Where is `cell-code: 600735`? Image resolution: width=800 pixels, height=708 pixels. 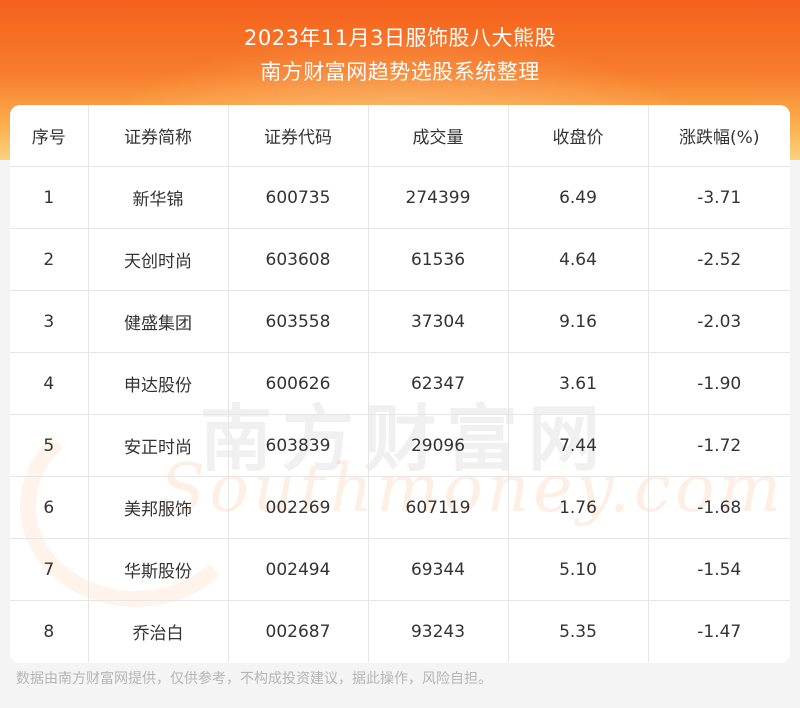
cell-code: 600735 is located at coordinates (298, 197).